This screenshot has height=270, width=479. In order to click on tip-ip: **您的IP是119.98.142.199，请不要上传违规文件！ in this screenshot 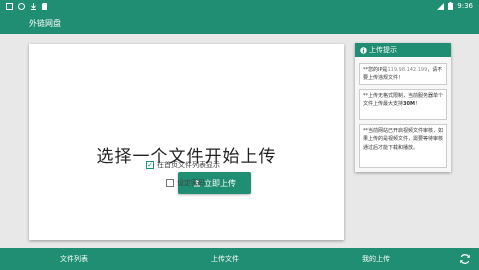, I will do `click(403, 74)`.